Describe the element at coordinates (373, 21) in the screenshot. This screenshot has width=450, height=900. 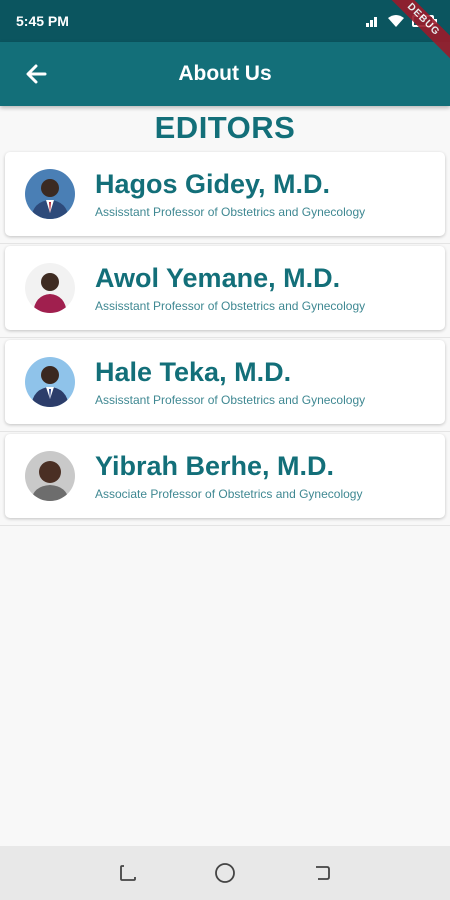
I see `signal-icon` at that location.